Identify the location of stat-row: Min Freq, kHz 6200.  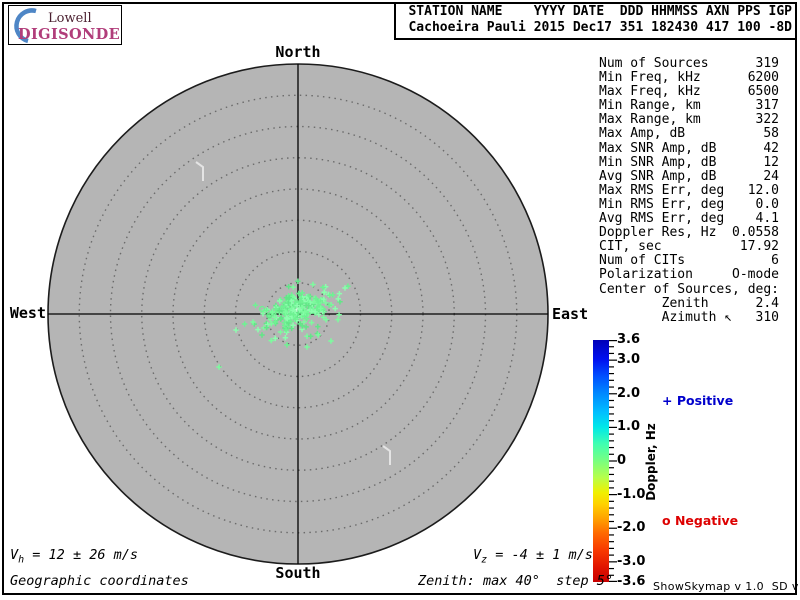
(689, 78).